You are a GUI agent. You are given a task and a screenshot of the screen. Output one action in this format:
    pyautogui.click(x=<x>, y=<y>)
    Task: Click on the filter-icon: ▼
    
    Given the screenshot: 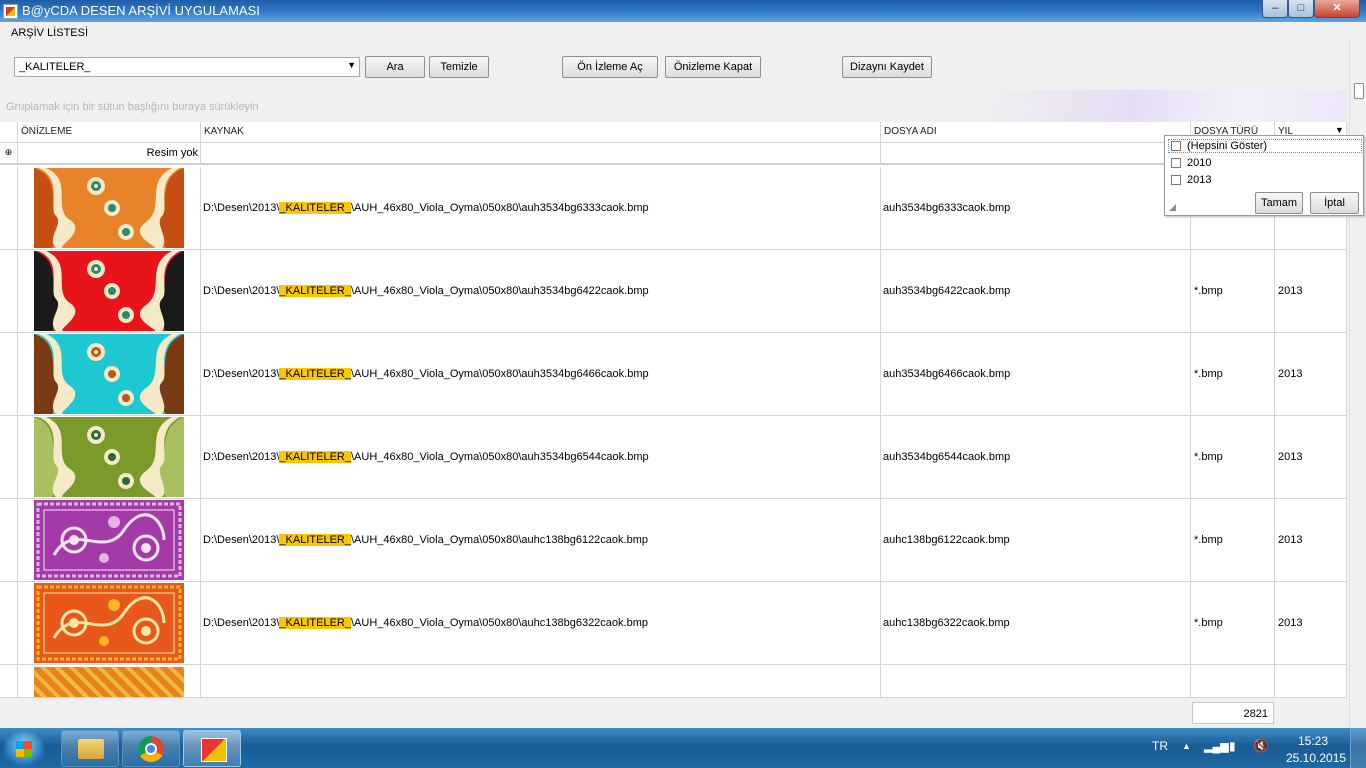 What is the action you would take?
    pyautogui.click(x=1339, y=130)
    